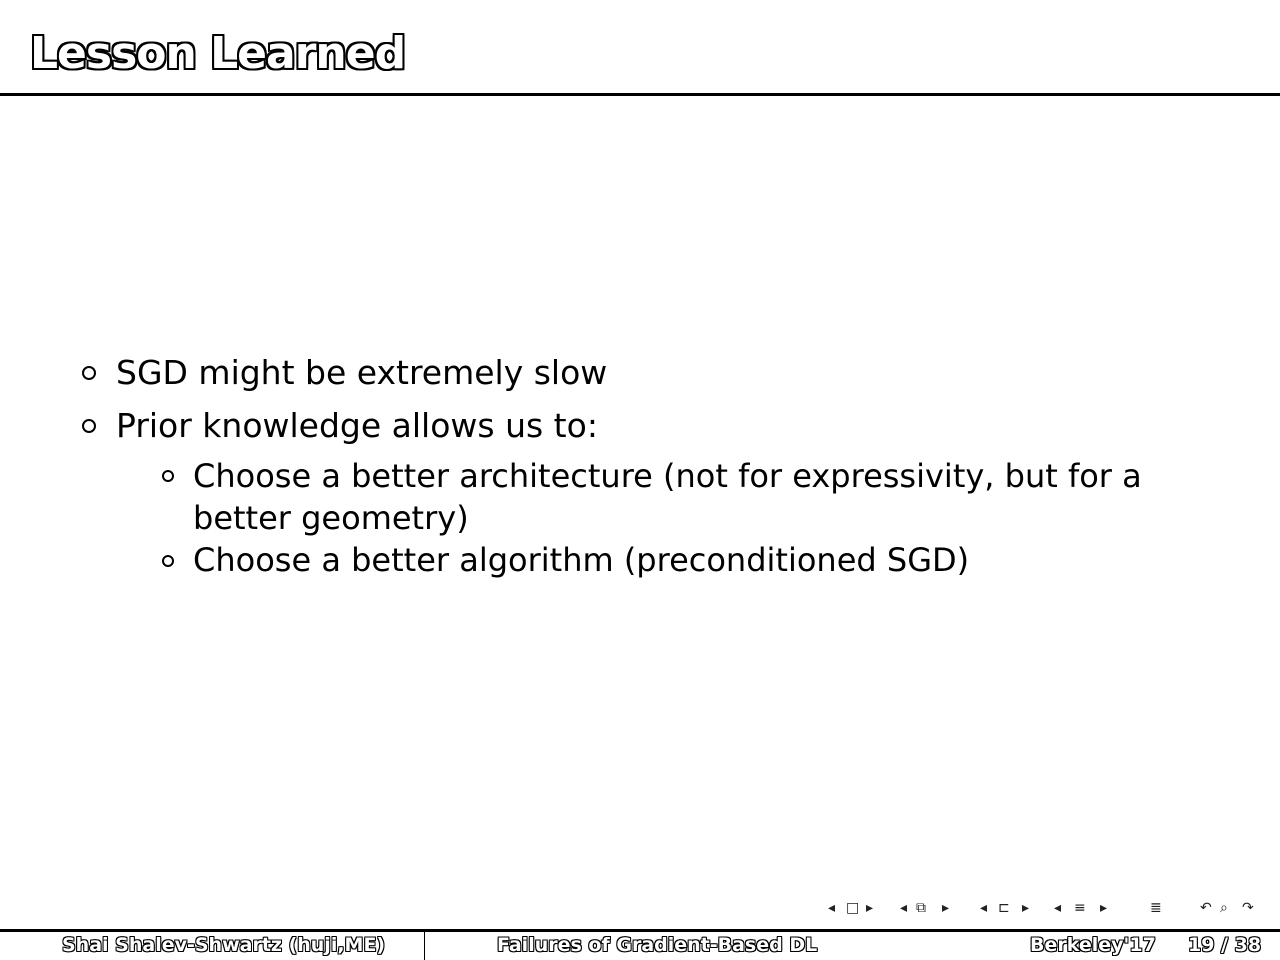 This screenshot has width=1280, height=960. I want to click on slide-title: Lesson Learned, so click(218, 53).